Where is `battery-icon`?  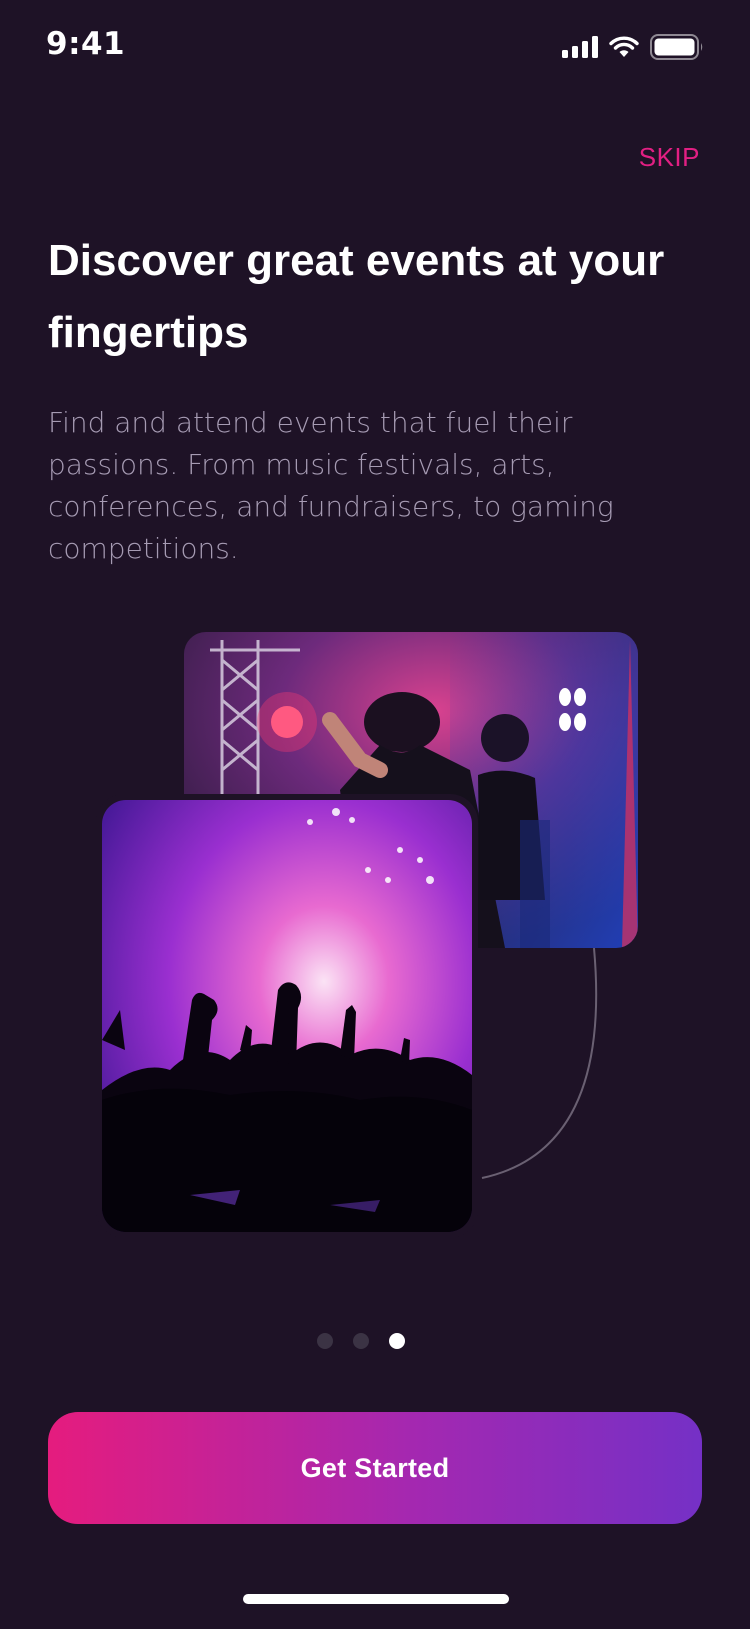 battery-icon is located at coordinates (676, 47).